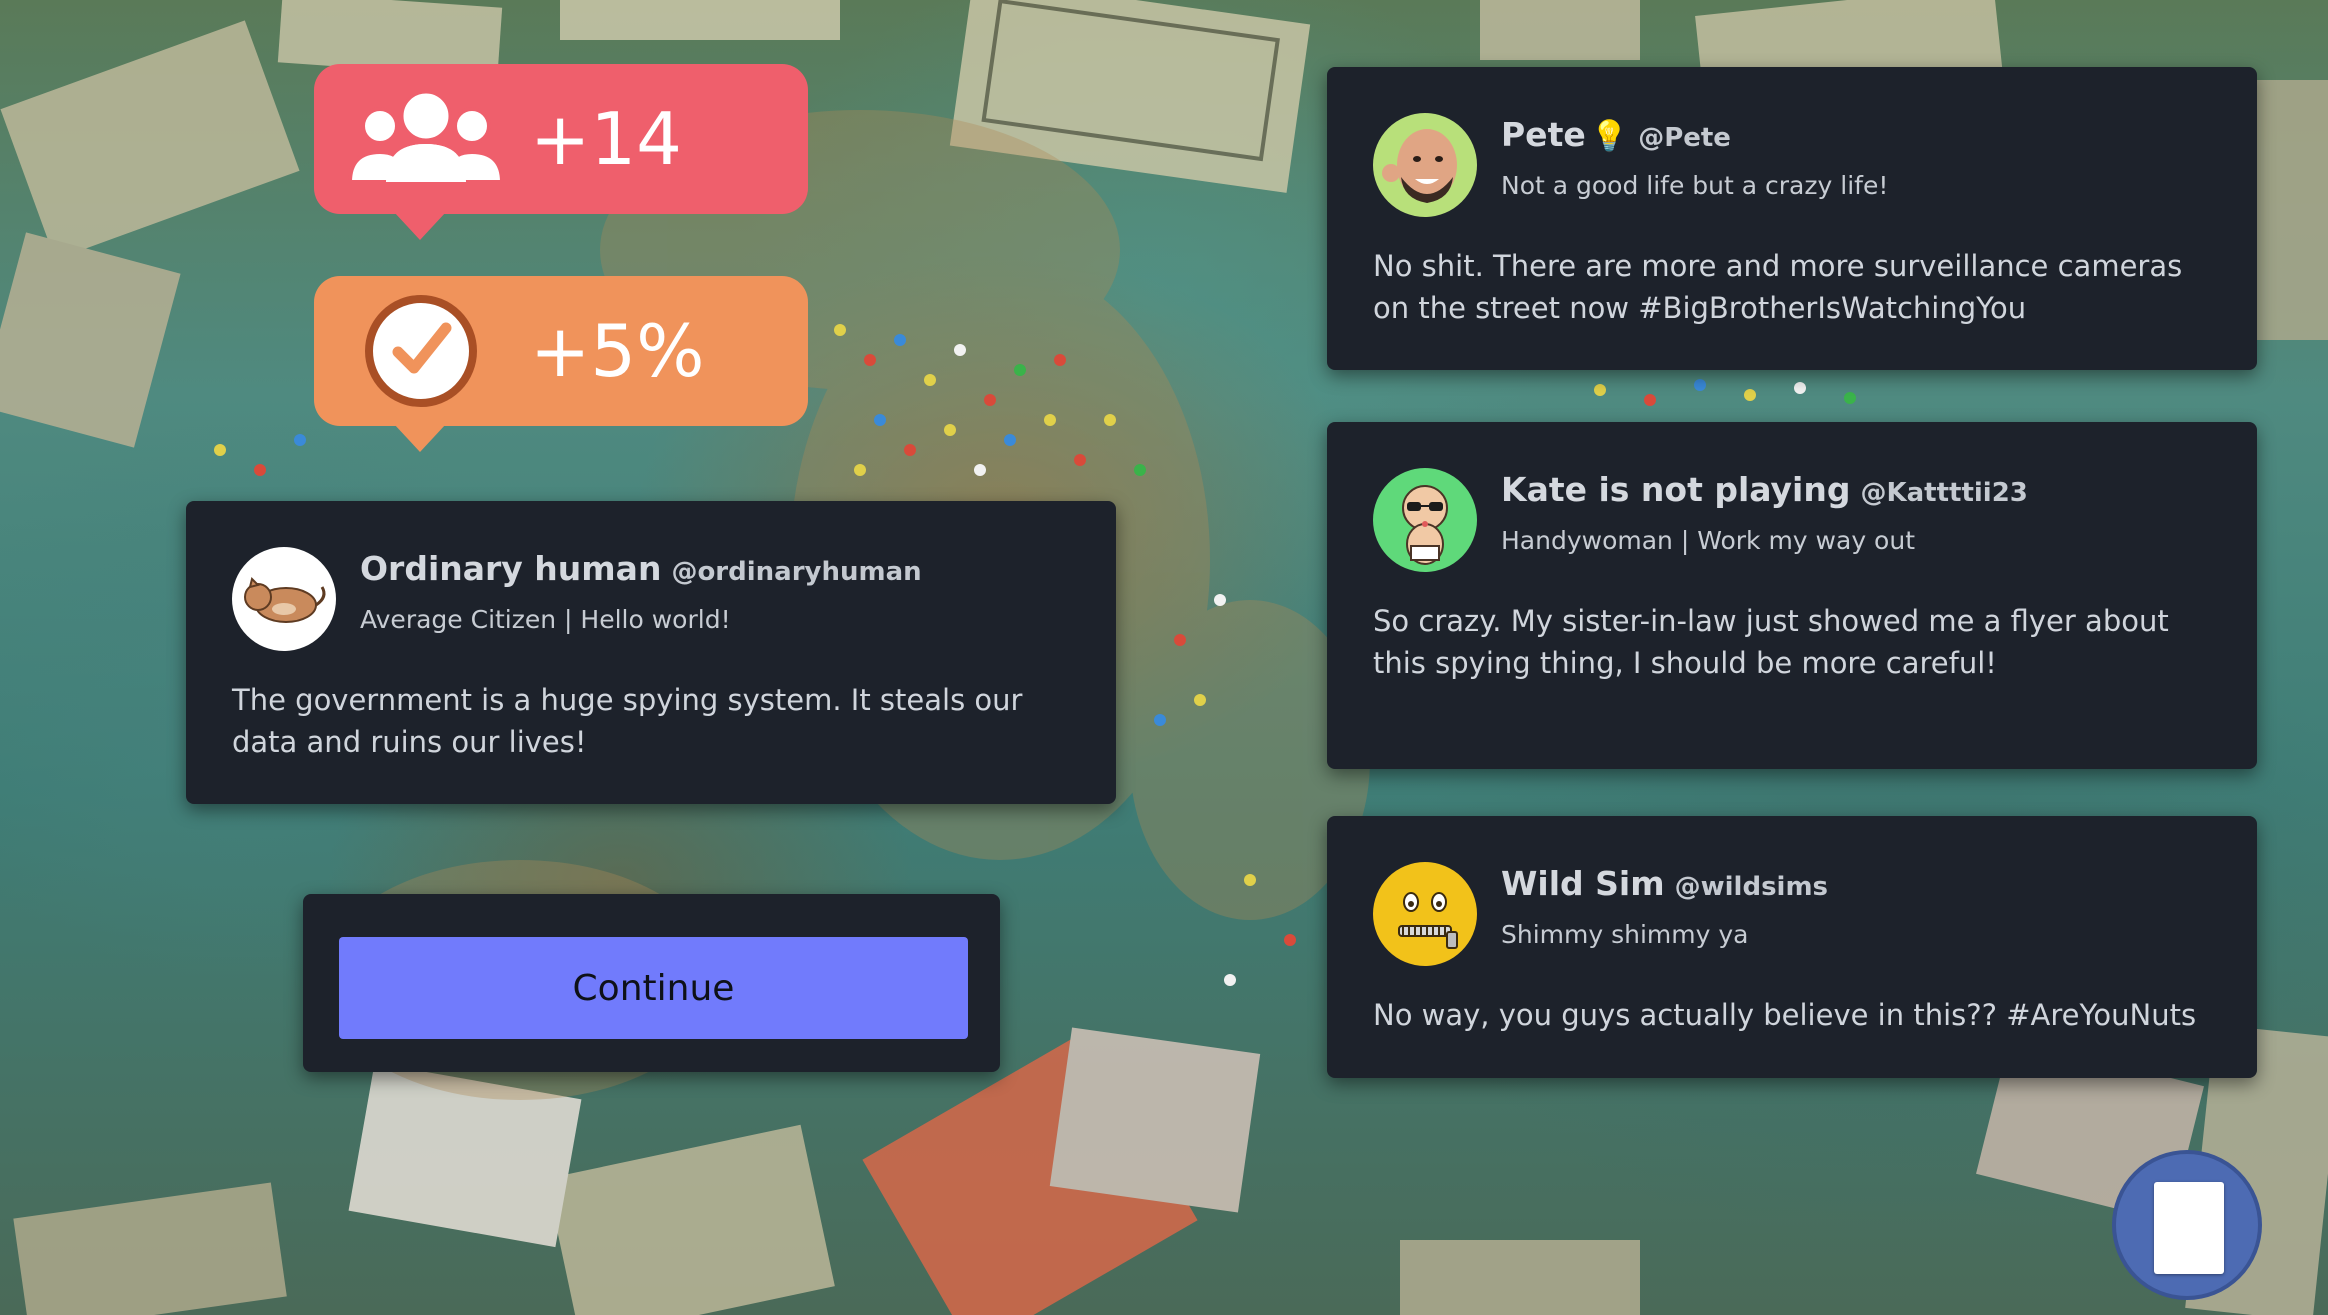 This screenshot has height=1315, width=2328. I want to click on continue-panel: Continue, so click(651, 983).